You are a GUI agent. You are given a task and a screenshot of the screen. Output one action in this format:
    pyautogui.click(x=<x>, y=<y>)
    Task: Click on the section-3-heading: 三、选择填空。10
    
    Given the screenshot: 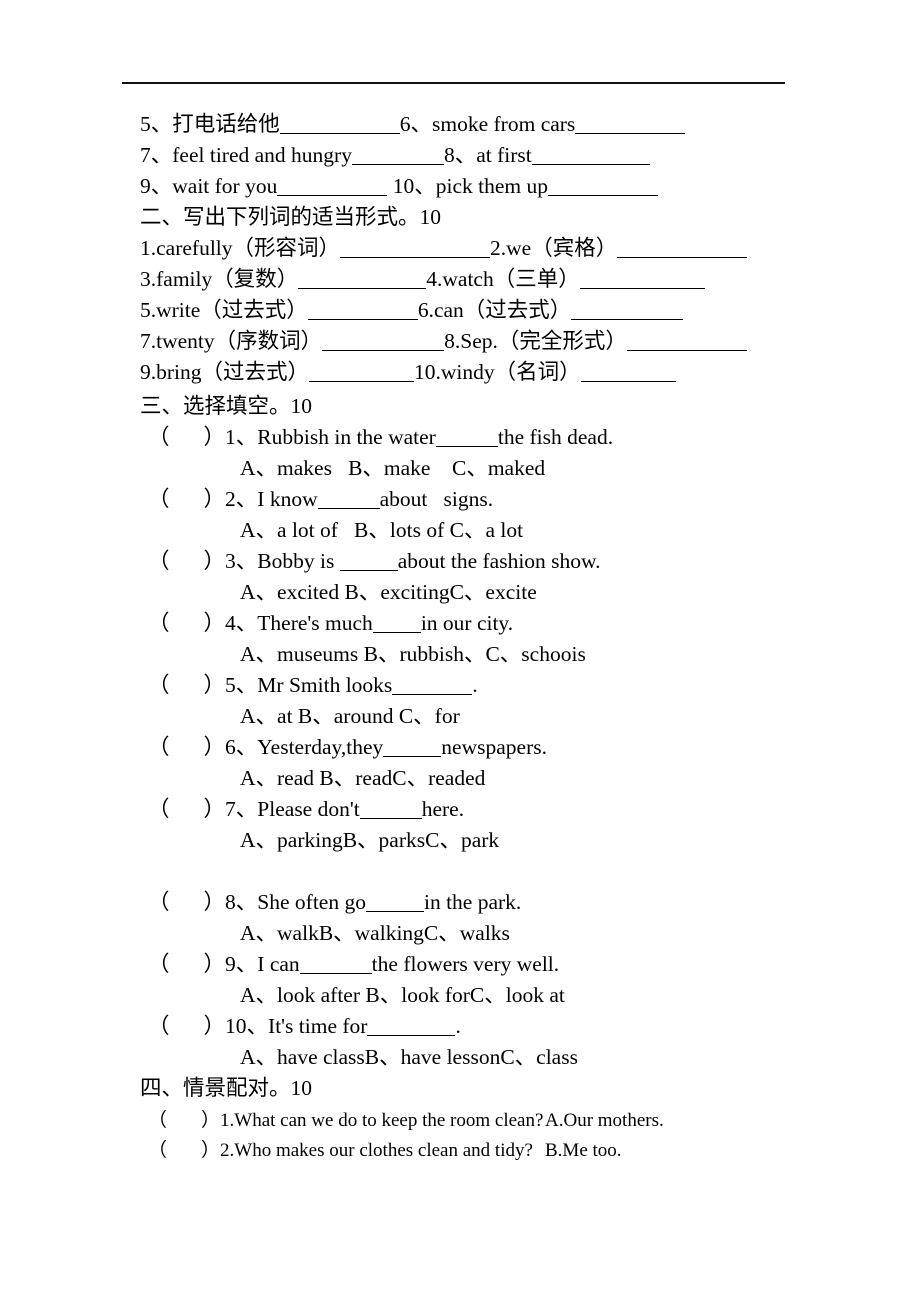 What is the action you would take?
    pyautogui.click(x=226, y=406)
    